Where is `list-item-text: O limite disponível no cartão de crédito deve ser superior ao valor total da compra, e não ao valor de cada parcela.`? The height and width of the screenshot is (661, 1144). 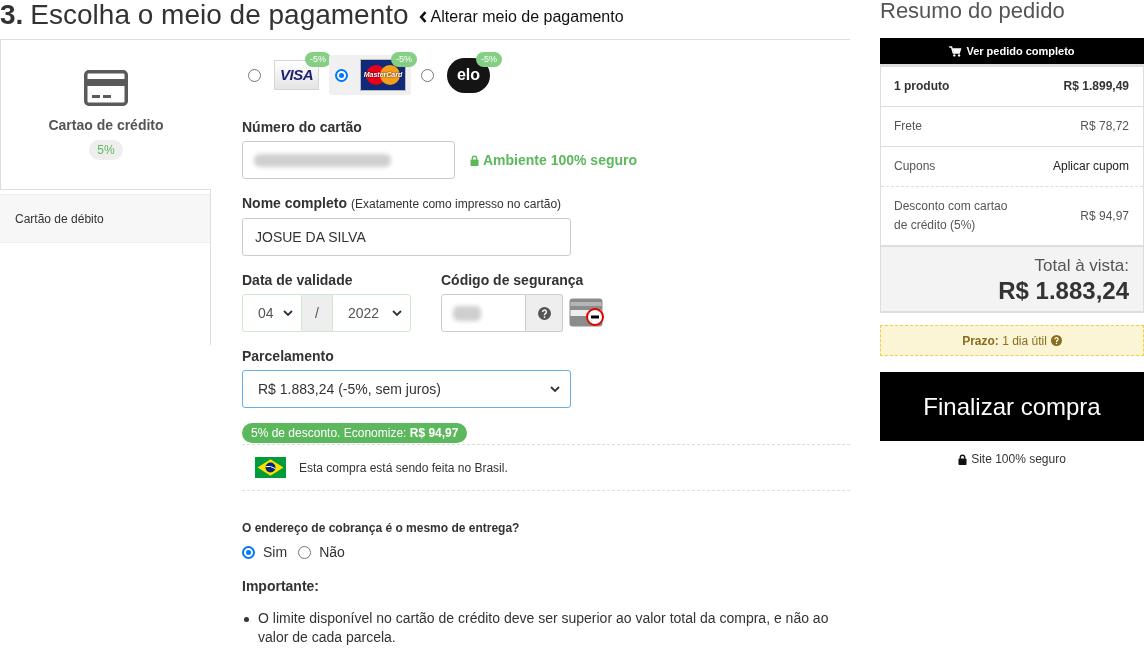 list-item-text: O limite disponível no cartão de crédito deve ser superior ao valor total da compra, e não ao valor de cada parcela. is located at coordinates (544, 628).